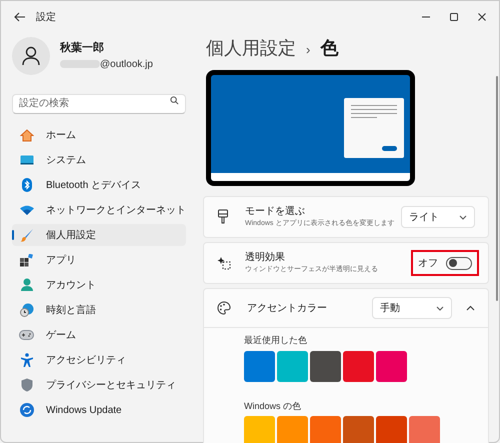 This screenshot has width=500, height=443. Describe the element at coordinates (412, 308) in the screenshot. I see `accent-dropdown: 手動` at that location.